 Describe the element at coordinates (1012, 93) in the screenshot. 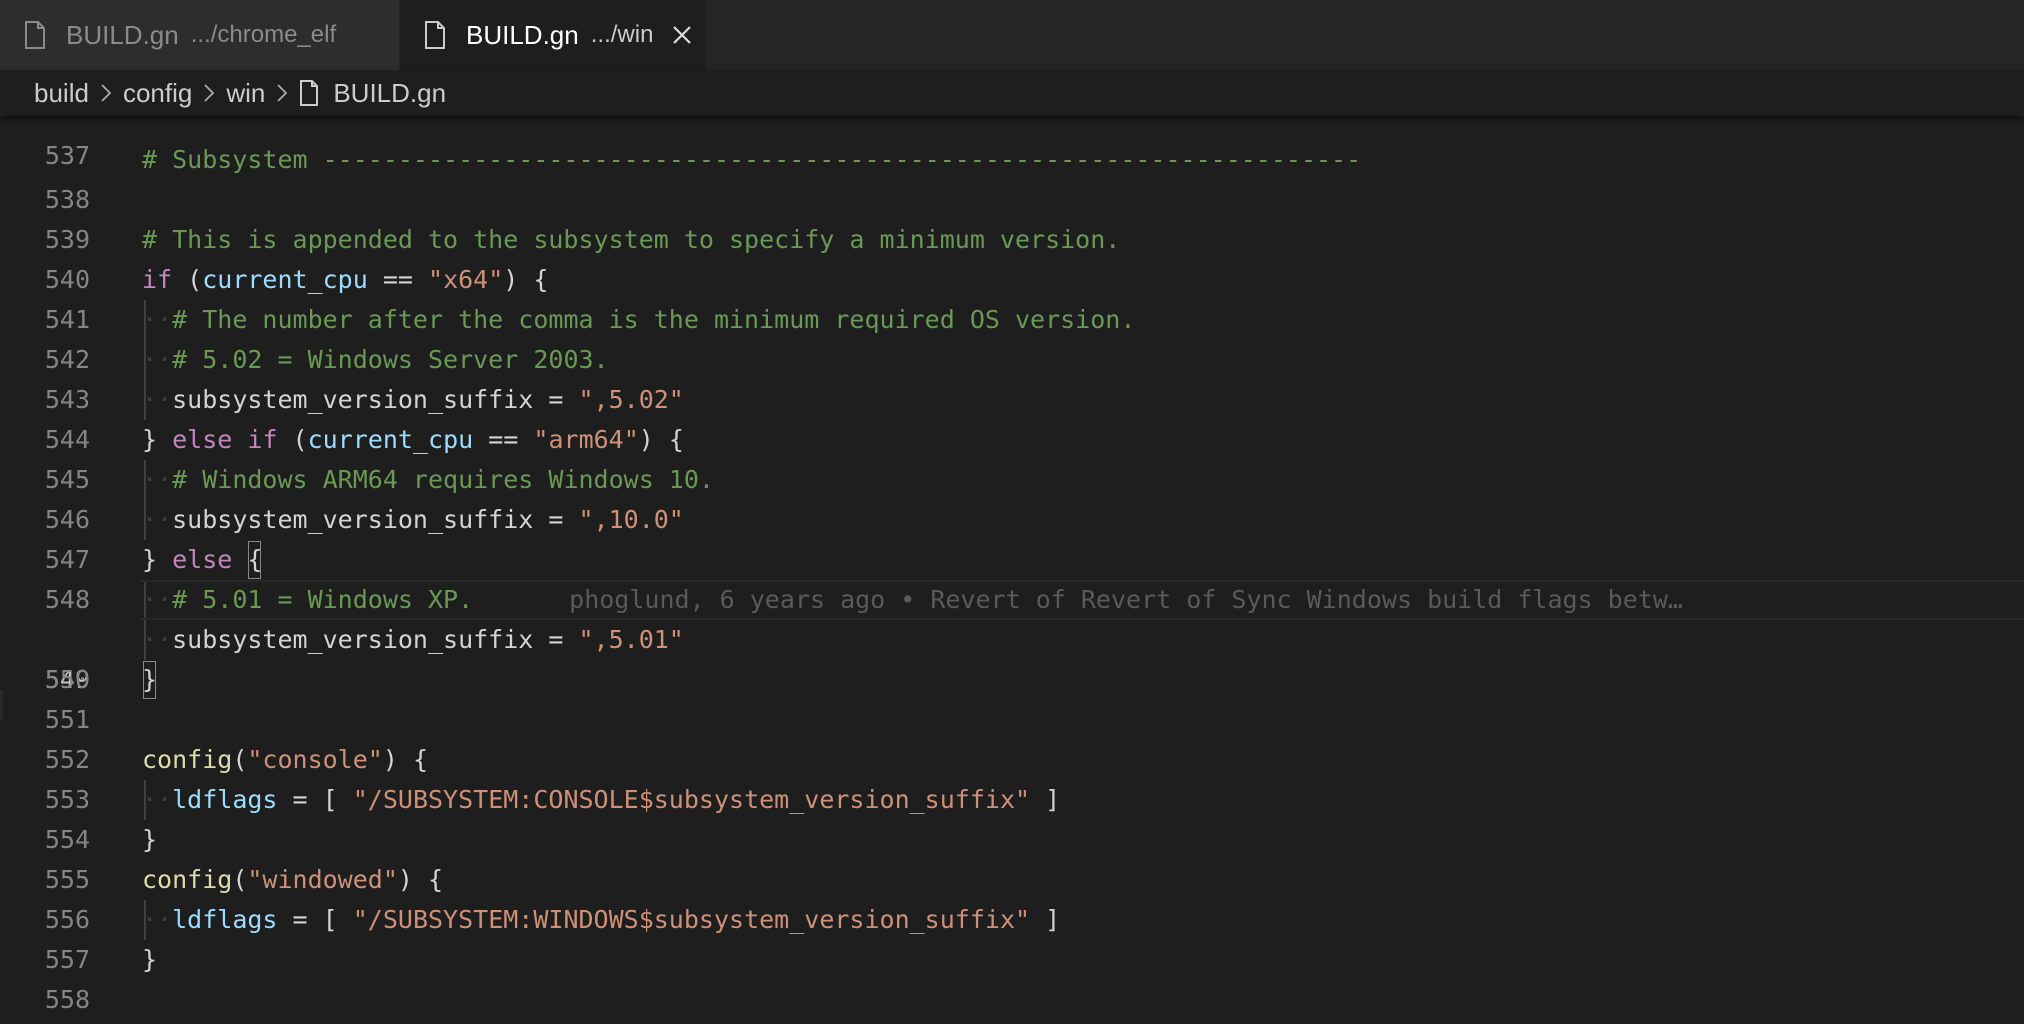

I see `breadcrumb: build config win BUILD.gn` at that location.